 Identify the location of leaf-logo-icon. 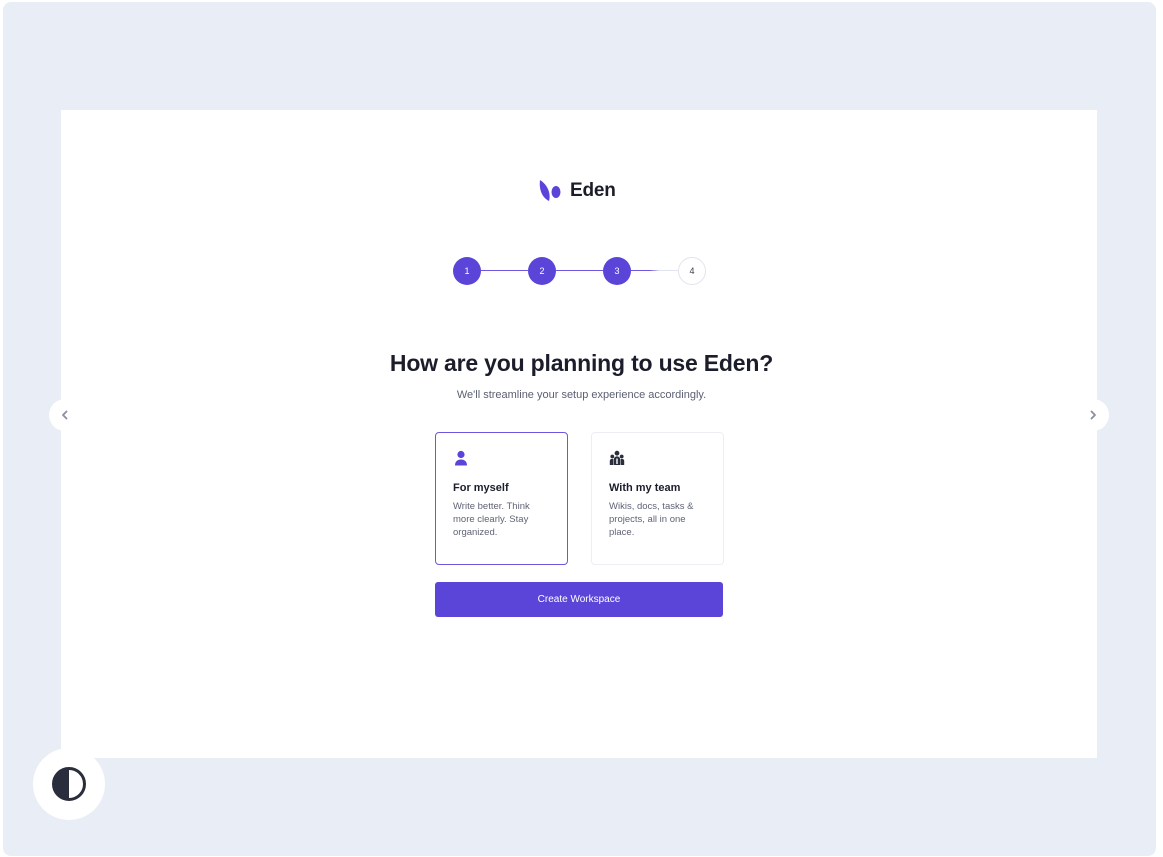
(550, 190).